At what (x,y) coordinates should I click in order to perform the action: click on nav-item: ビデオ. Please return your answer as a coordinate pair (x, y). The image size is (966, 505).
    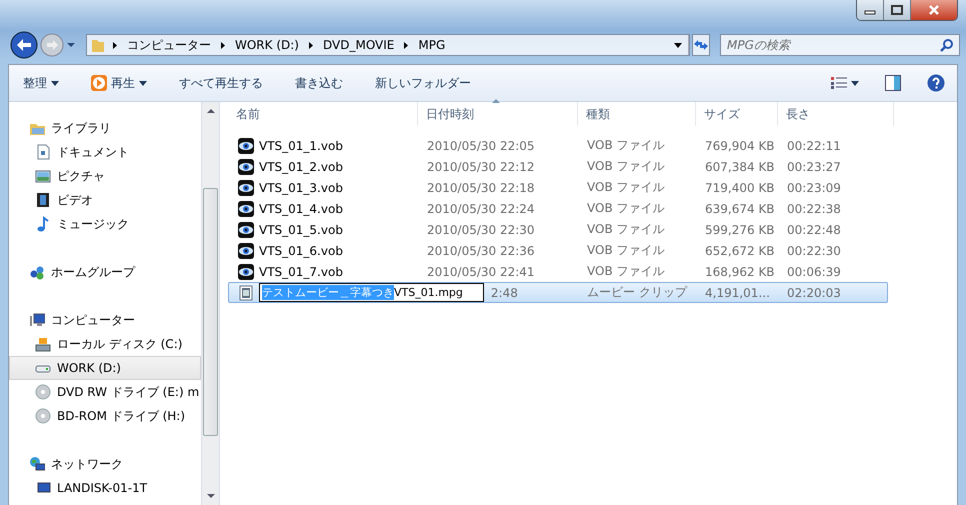
    Looking at the image, I should click on (105, 200).